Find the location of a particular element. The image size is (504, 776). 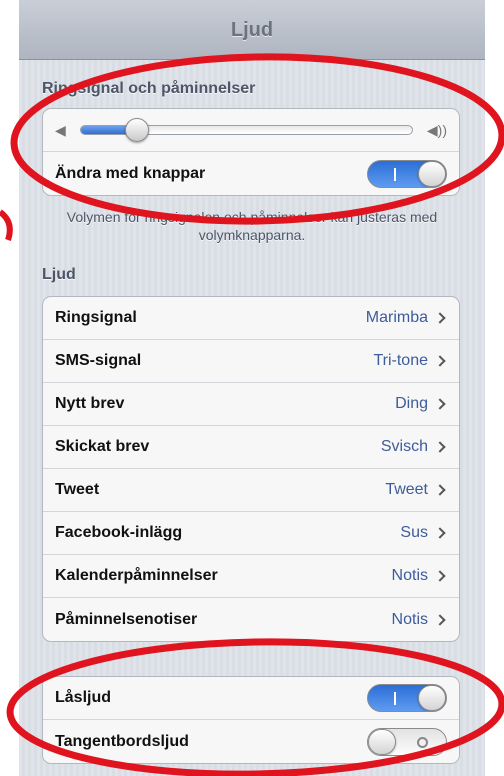

sound-row-facebook: Facebook-inlägg Sus is located at coordinates (251, 533).